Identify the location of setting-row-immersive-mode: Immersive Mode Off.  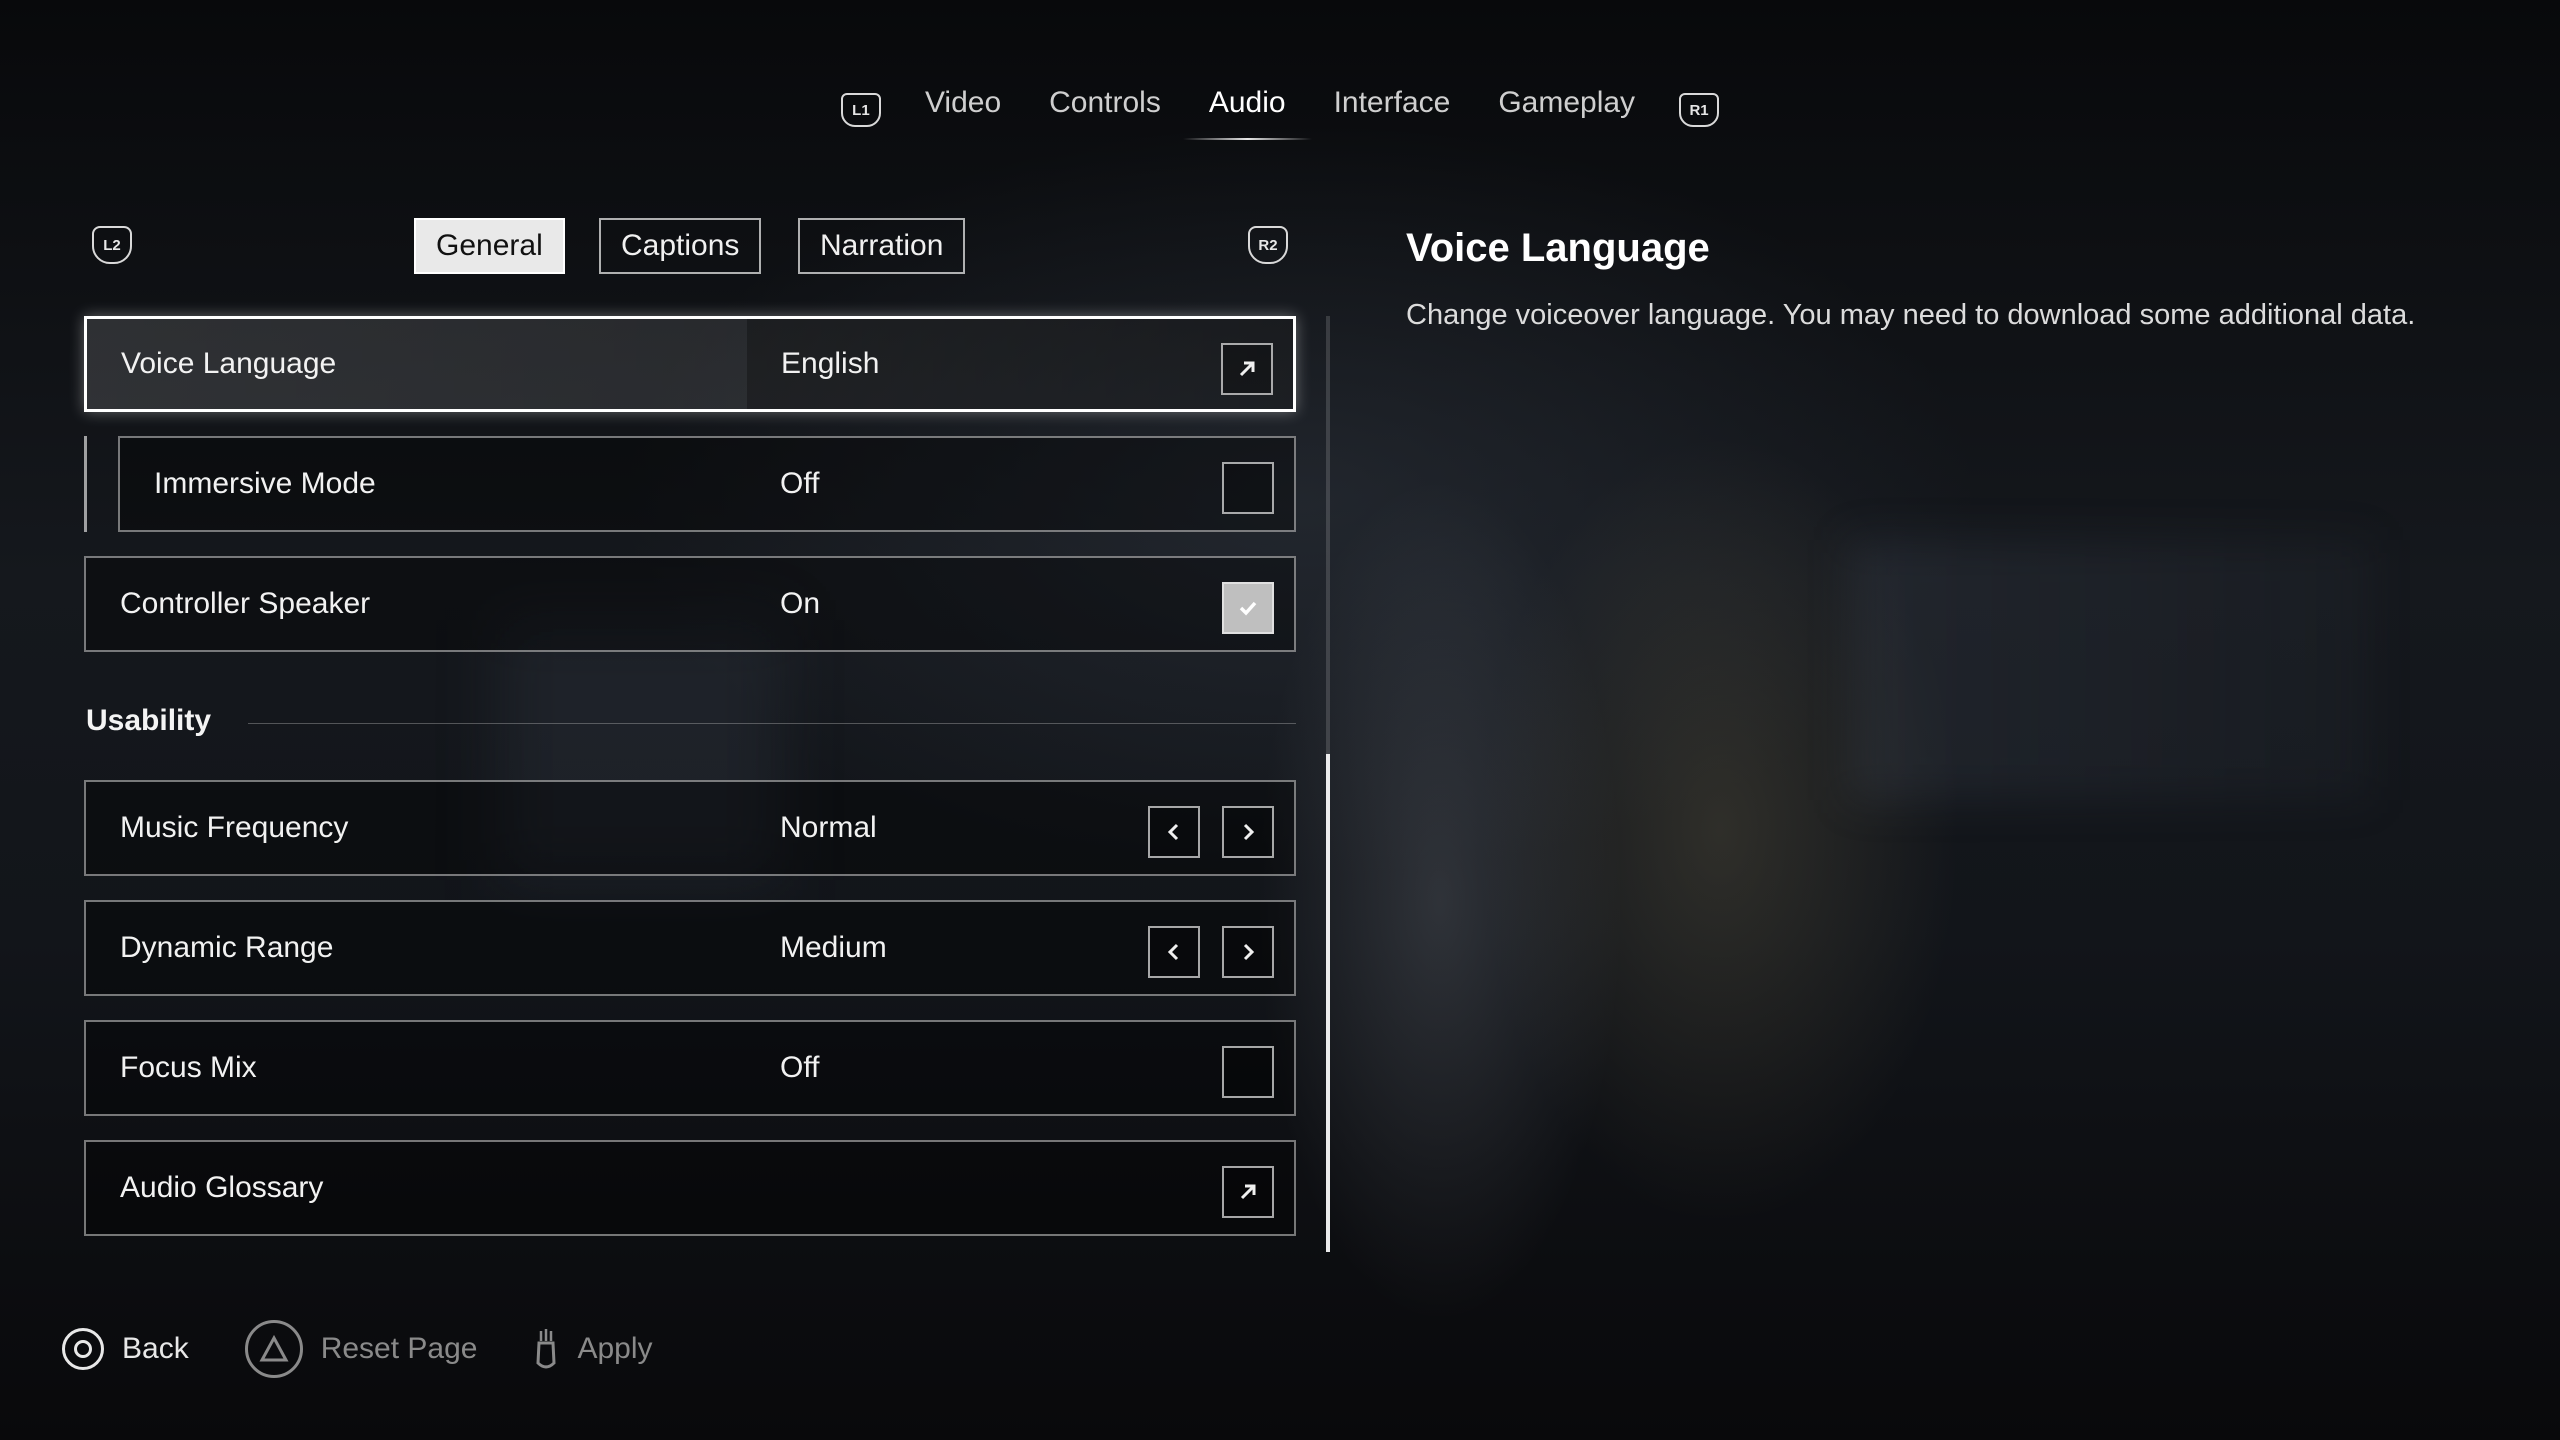
(707, 484).